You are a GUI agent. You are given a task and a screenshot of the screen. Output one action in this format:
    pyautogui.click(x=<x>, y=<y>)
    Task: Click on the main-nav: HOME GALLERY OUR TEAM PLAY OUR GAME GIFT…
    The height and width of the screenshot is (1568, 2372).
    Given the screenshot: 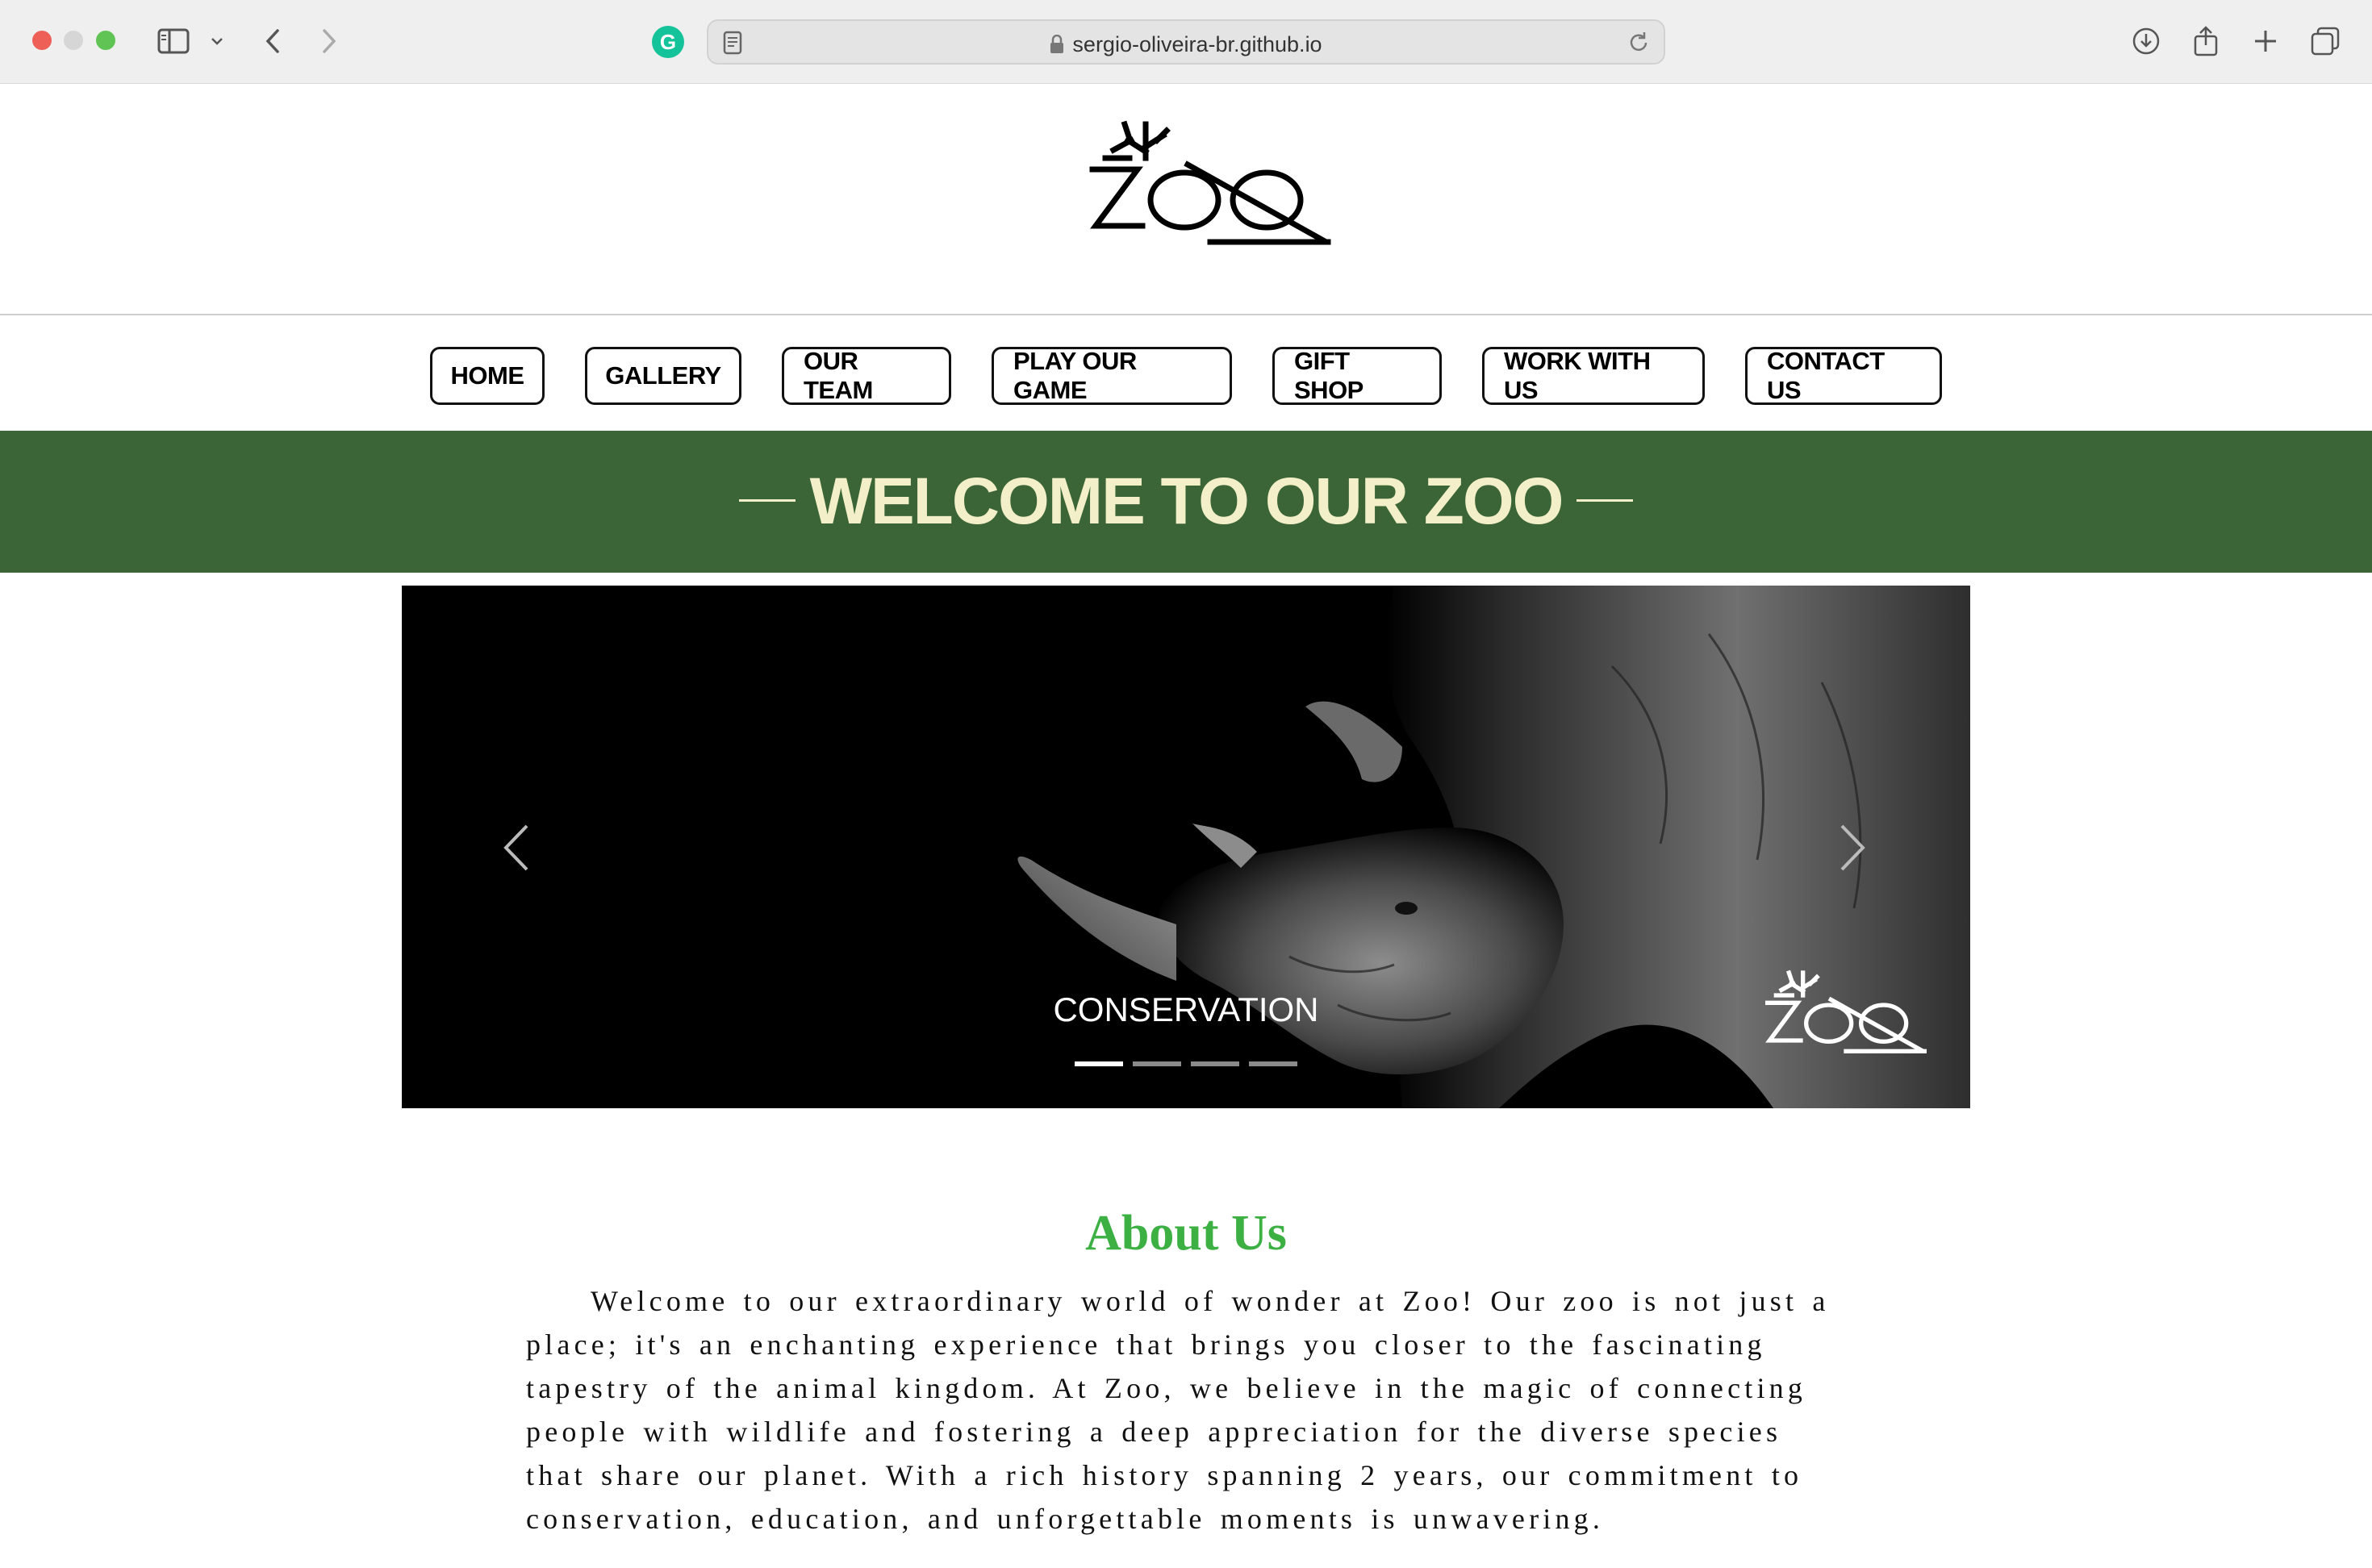 What is the action you would take?
    pyautogui.click(x=1186, y=377)
    